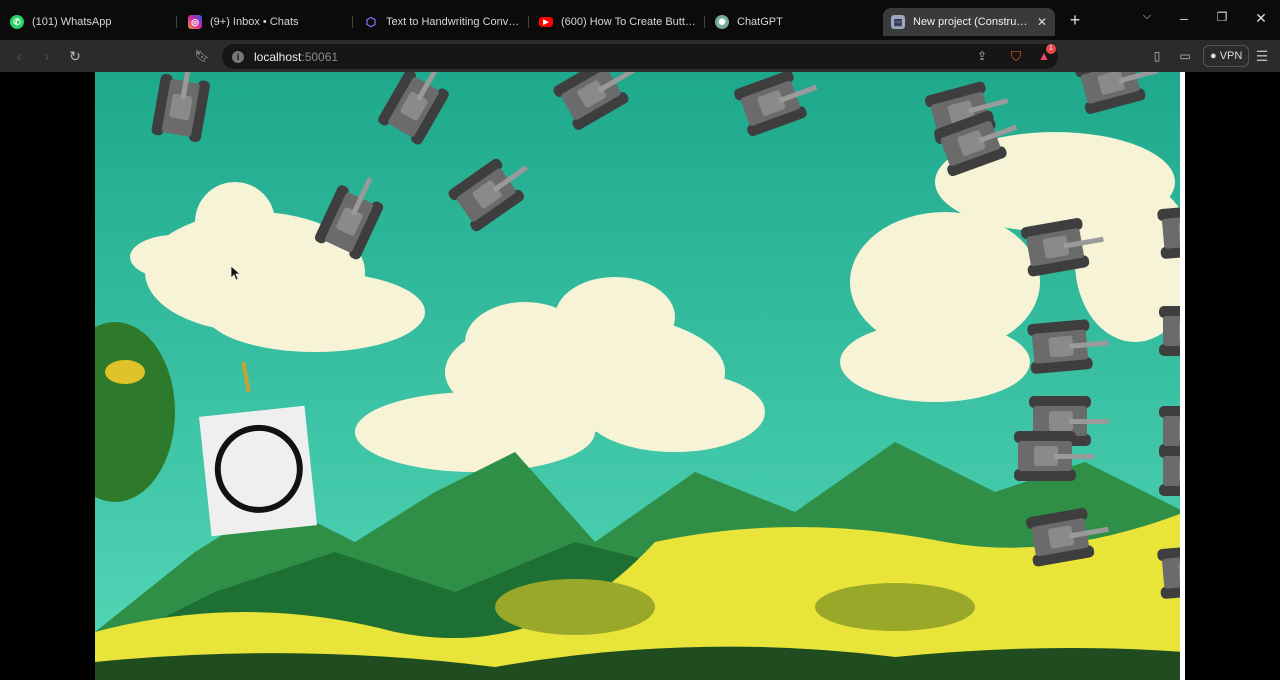 The width and height of the screenshot is (1280, 680). What do you see at coordinates (1262, 56) in the screenshot?
I see `menu-icon: ☰` at bounding box center [1262, 56].